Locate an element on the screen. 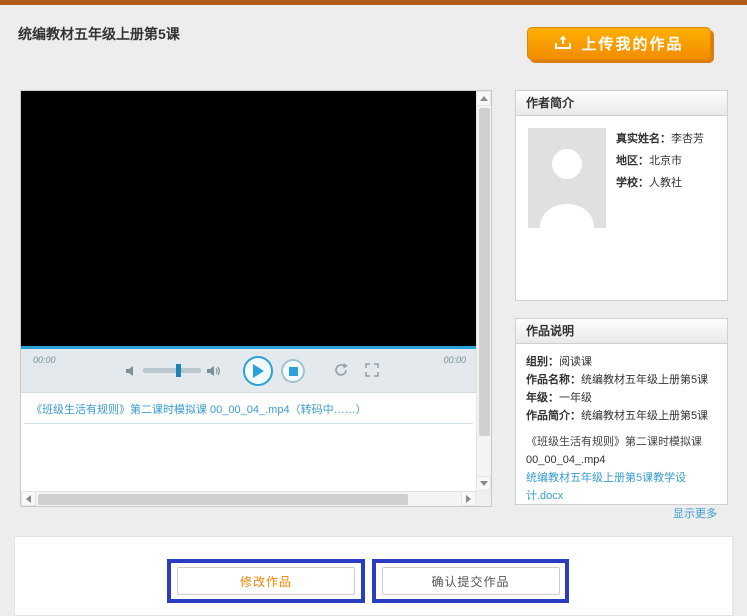 The width and height of the screenshot is (747, 616). work-name-value: 统编教材五年级上册第5课 is located at coordinates (645, 380).